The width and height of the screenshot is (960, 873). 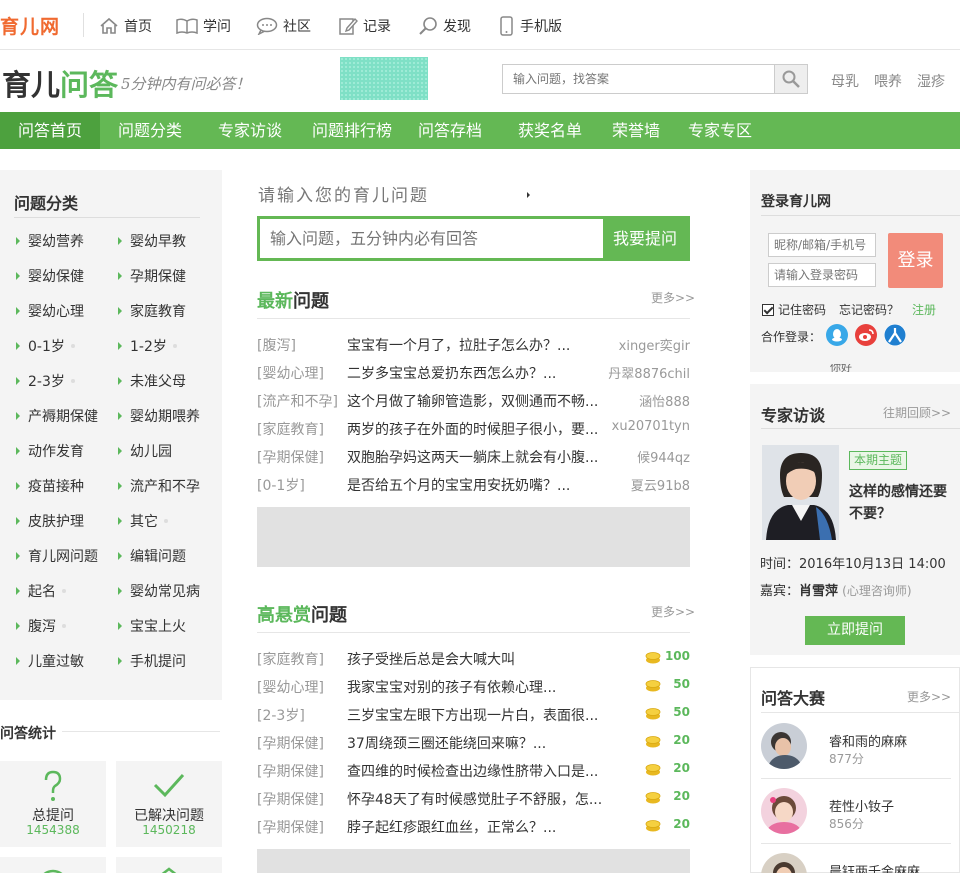 What do you see at coordinates (152, 276) in the screenshot?
I see `category-link: 孕期保健` at bounding box center [152, 276].